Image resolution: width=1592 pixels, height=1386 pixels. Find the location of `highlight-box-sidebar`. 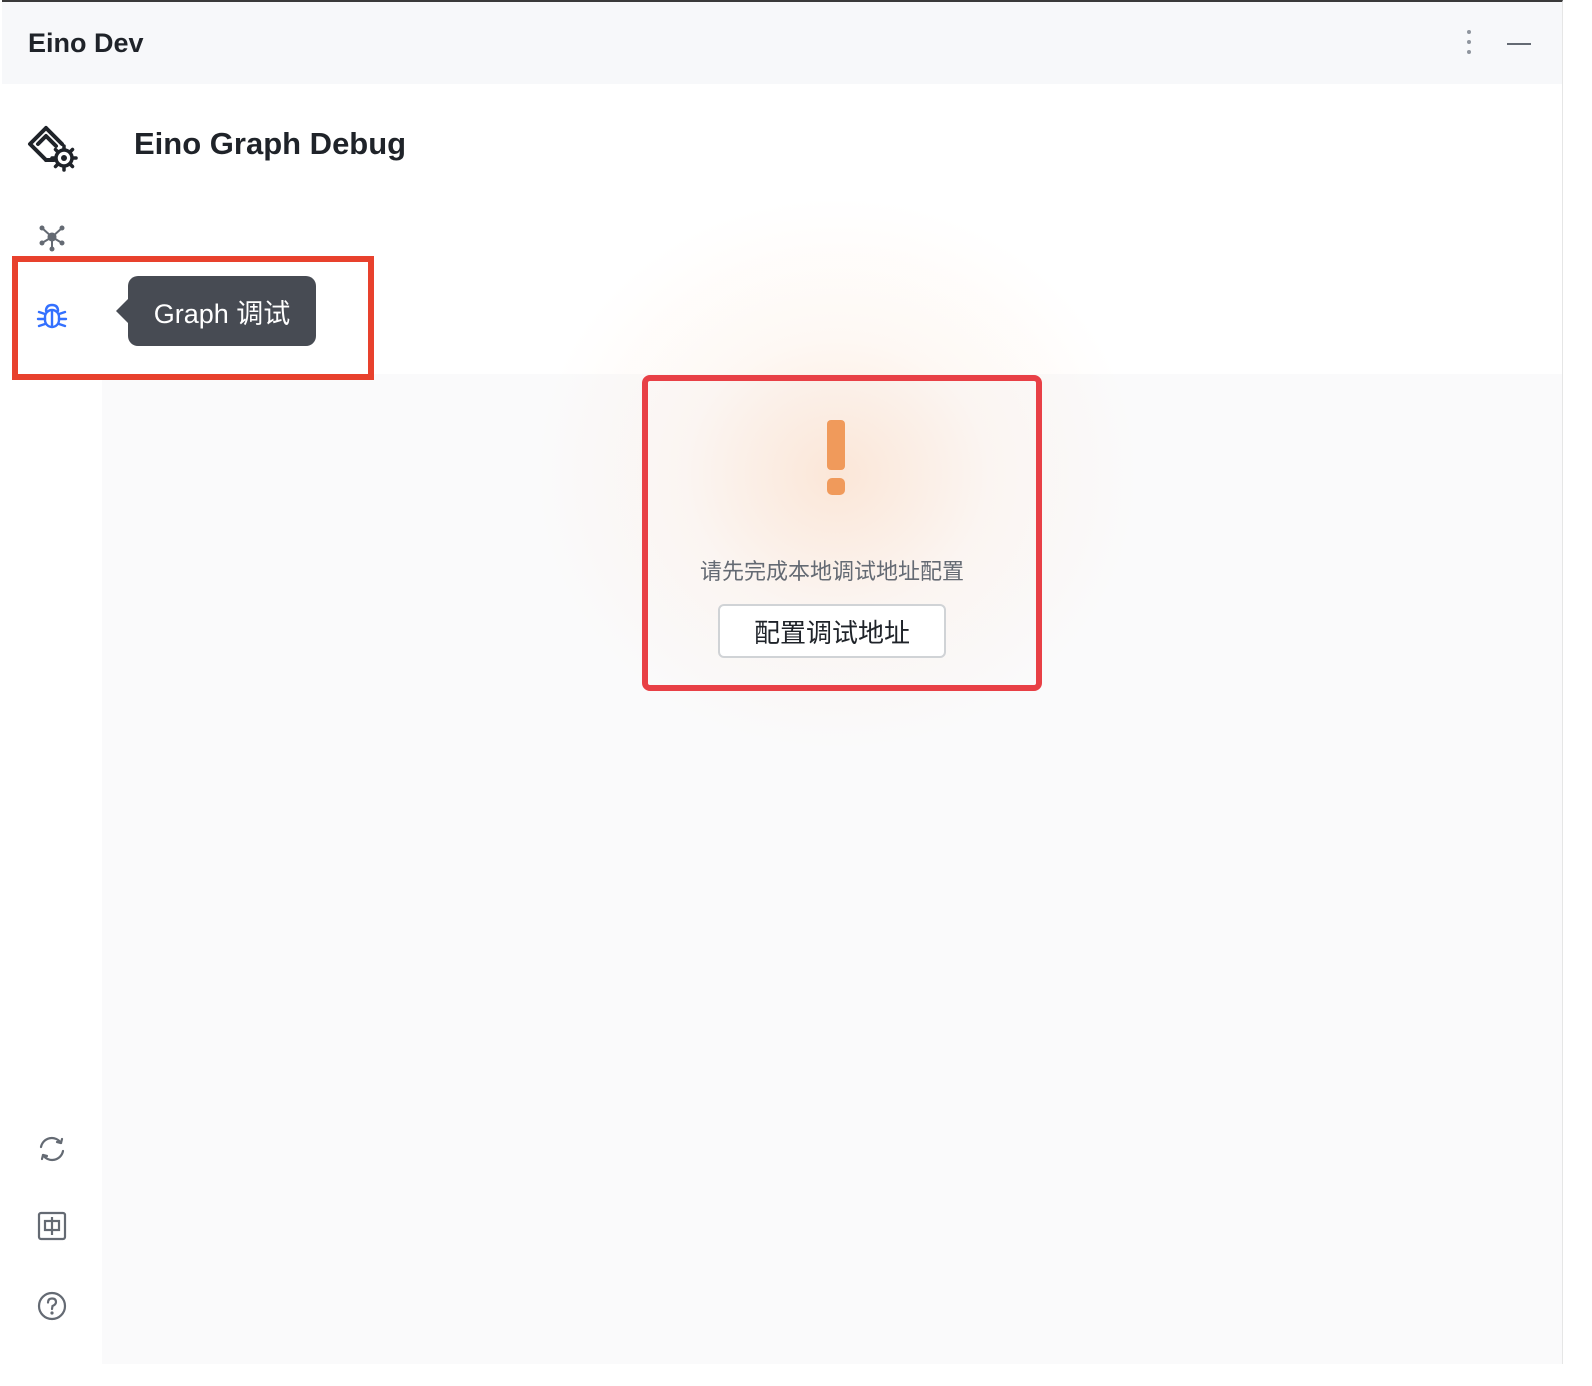

highlight-box-sidebar is located at coordinates (193, 318).